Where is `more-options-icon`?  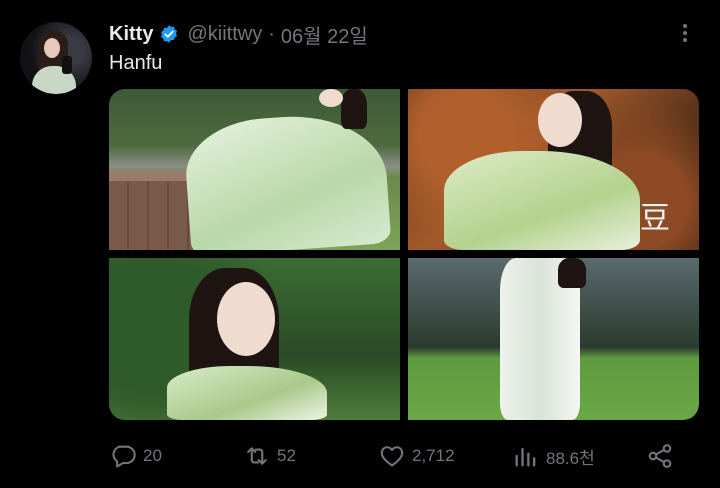
more-options-icon is located at coordinates (685, 33).